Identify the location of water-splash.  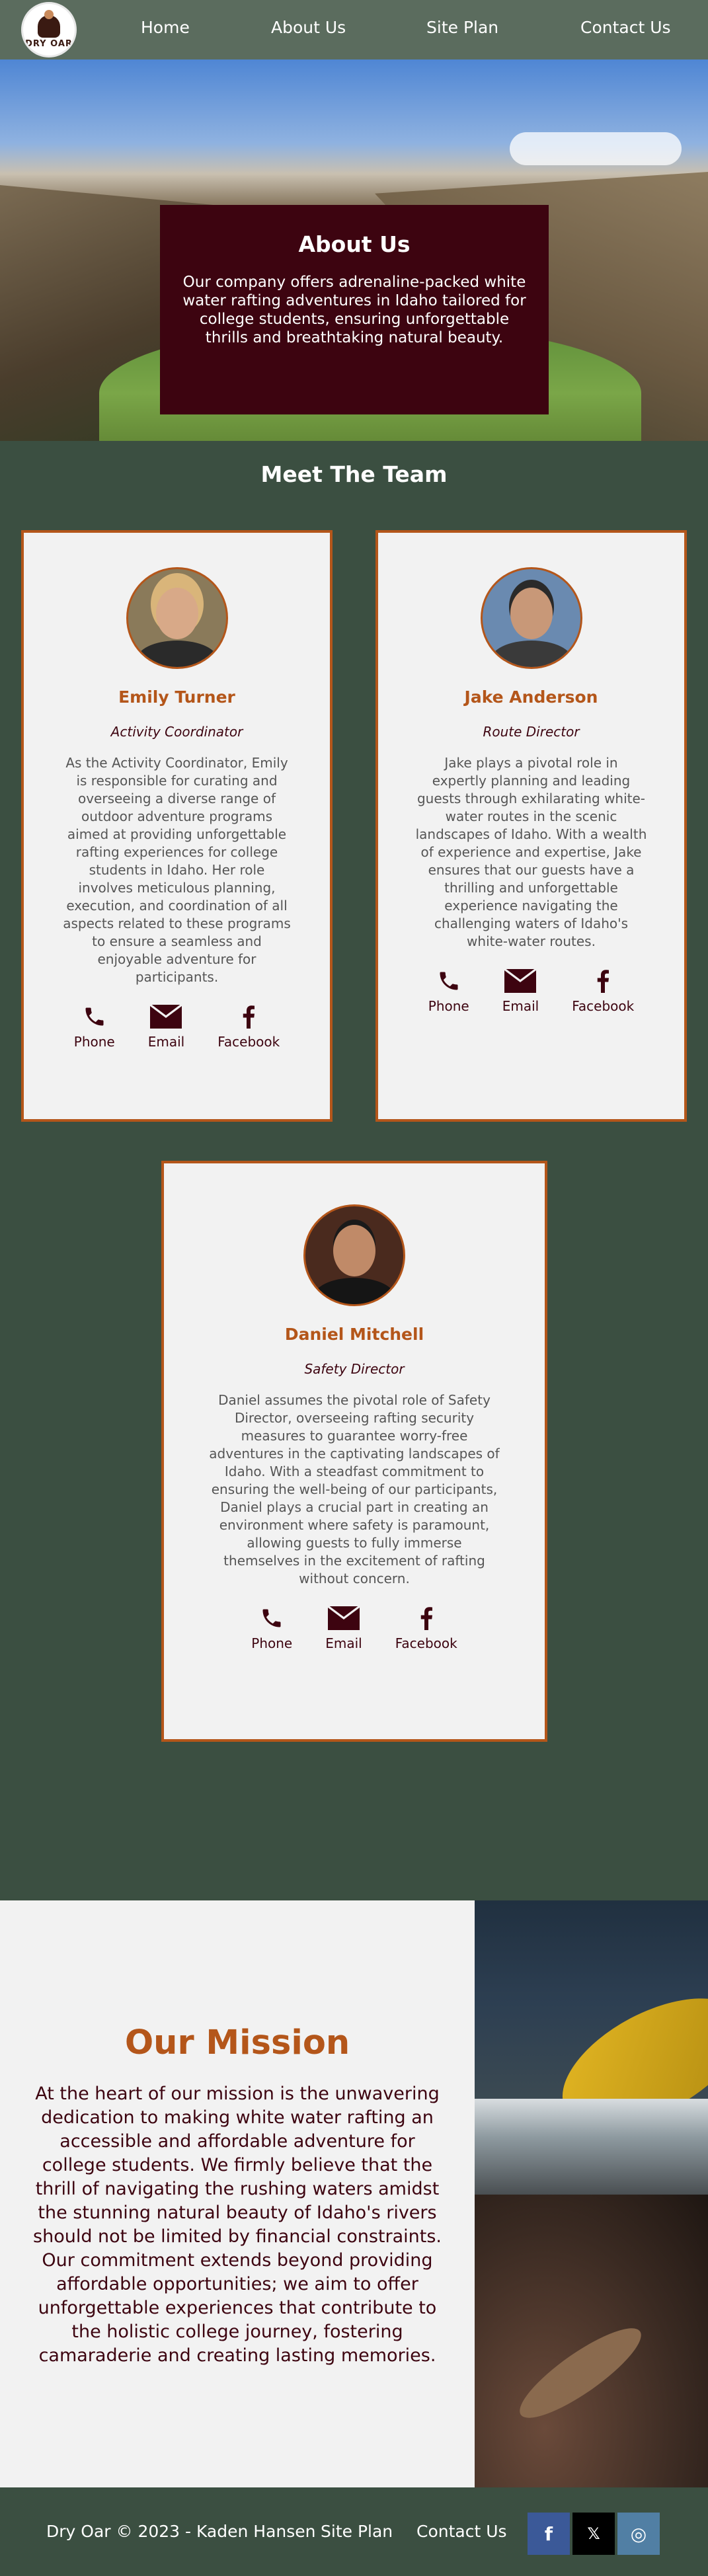
(591, 2147).